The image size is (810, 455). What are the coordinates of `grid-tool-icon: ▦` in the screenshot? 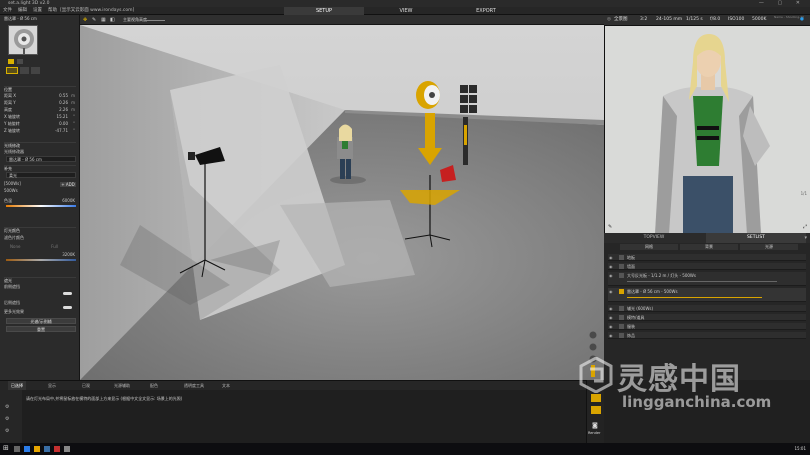 It's located at (103, 20).